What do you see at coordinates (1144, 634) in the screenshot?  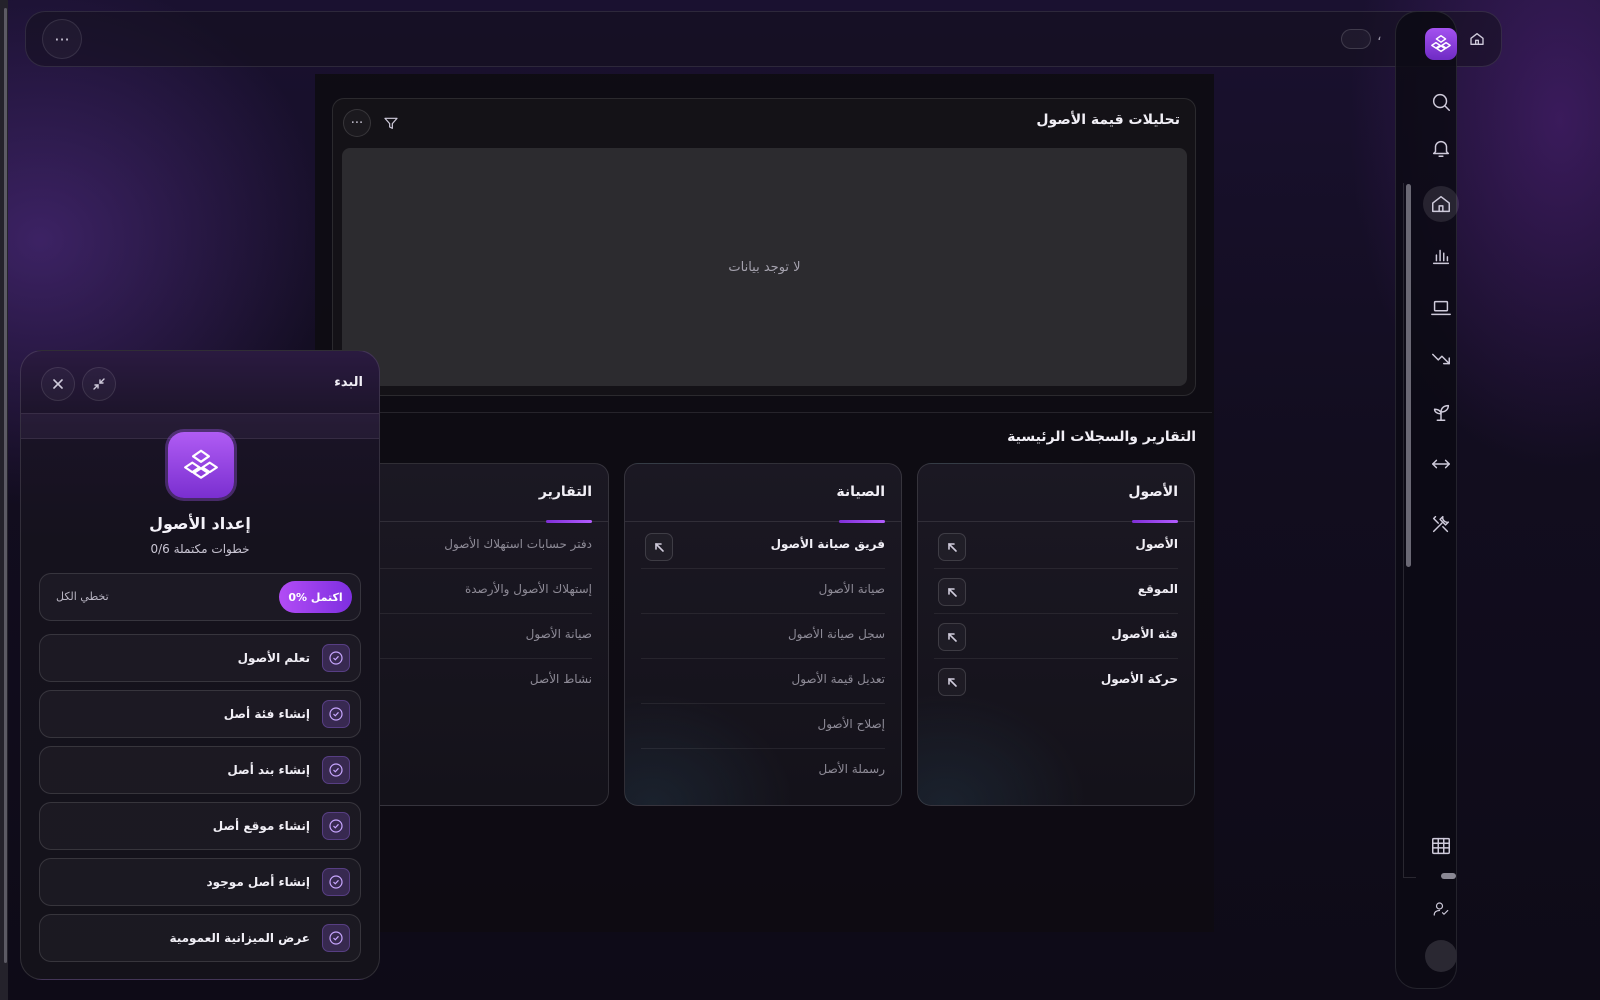 I see `list-item-label: فئة الأصول` at bounding box center [1144, 634].